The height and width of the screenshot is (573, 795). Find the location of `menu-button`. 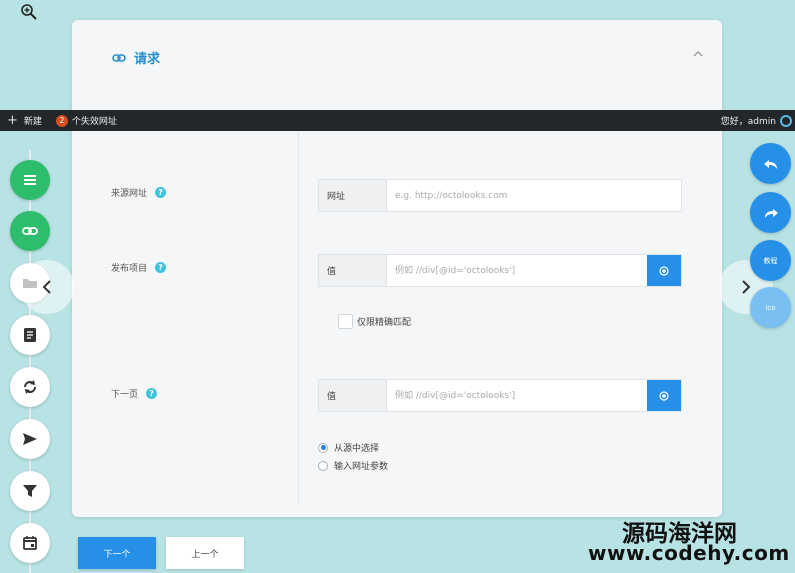

menu-button is located at coordinates (30, 180).